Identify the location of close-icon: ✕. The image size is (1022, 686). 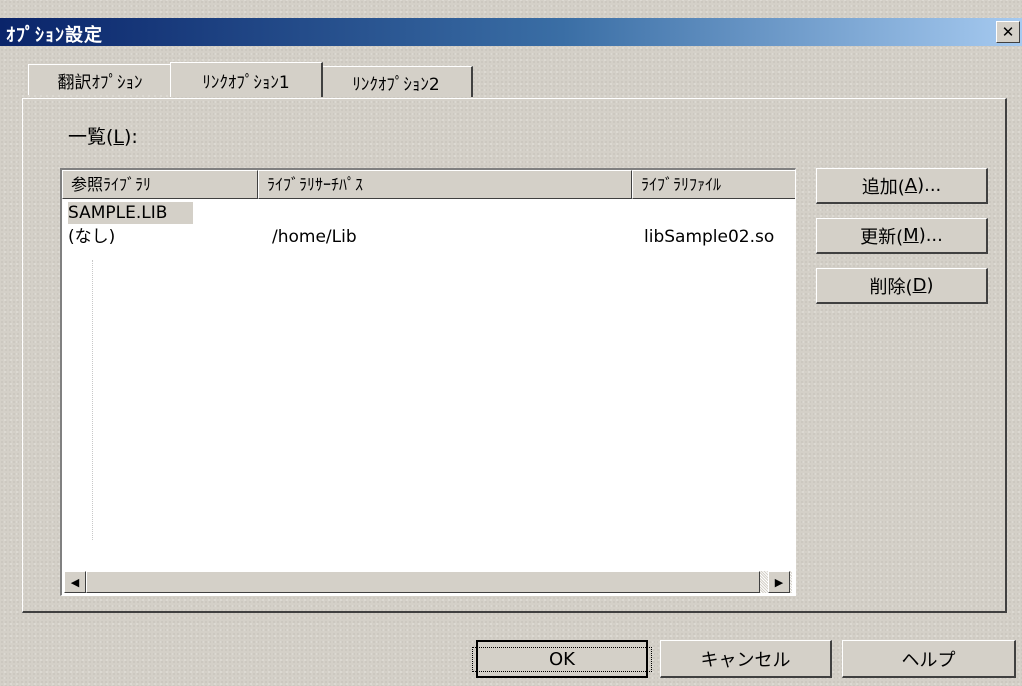
(1008, 31).